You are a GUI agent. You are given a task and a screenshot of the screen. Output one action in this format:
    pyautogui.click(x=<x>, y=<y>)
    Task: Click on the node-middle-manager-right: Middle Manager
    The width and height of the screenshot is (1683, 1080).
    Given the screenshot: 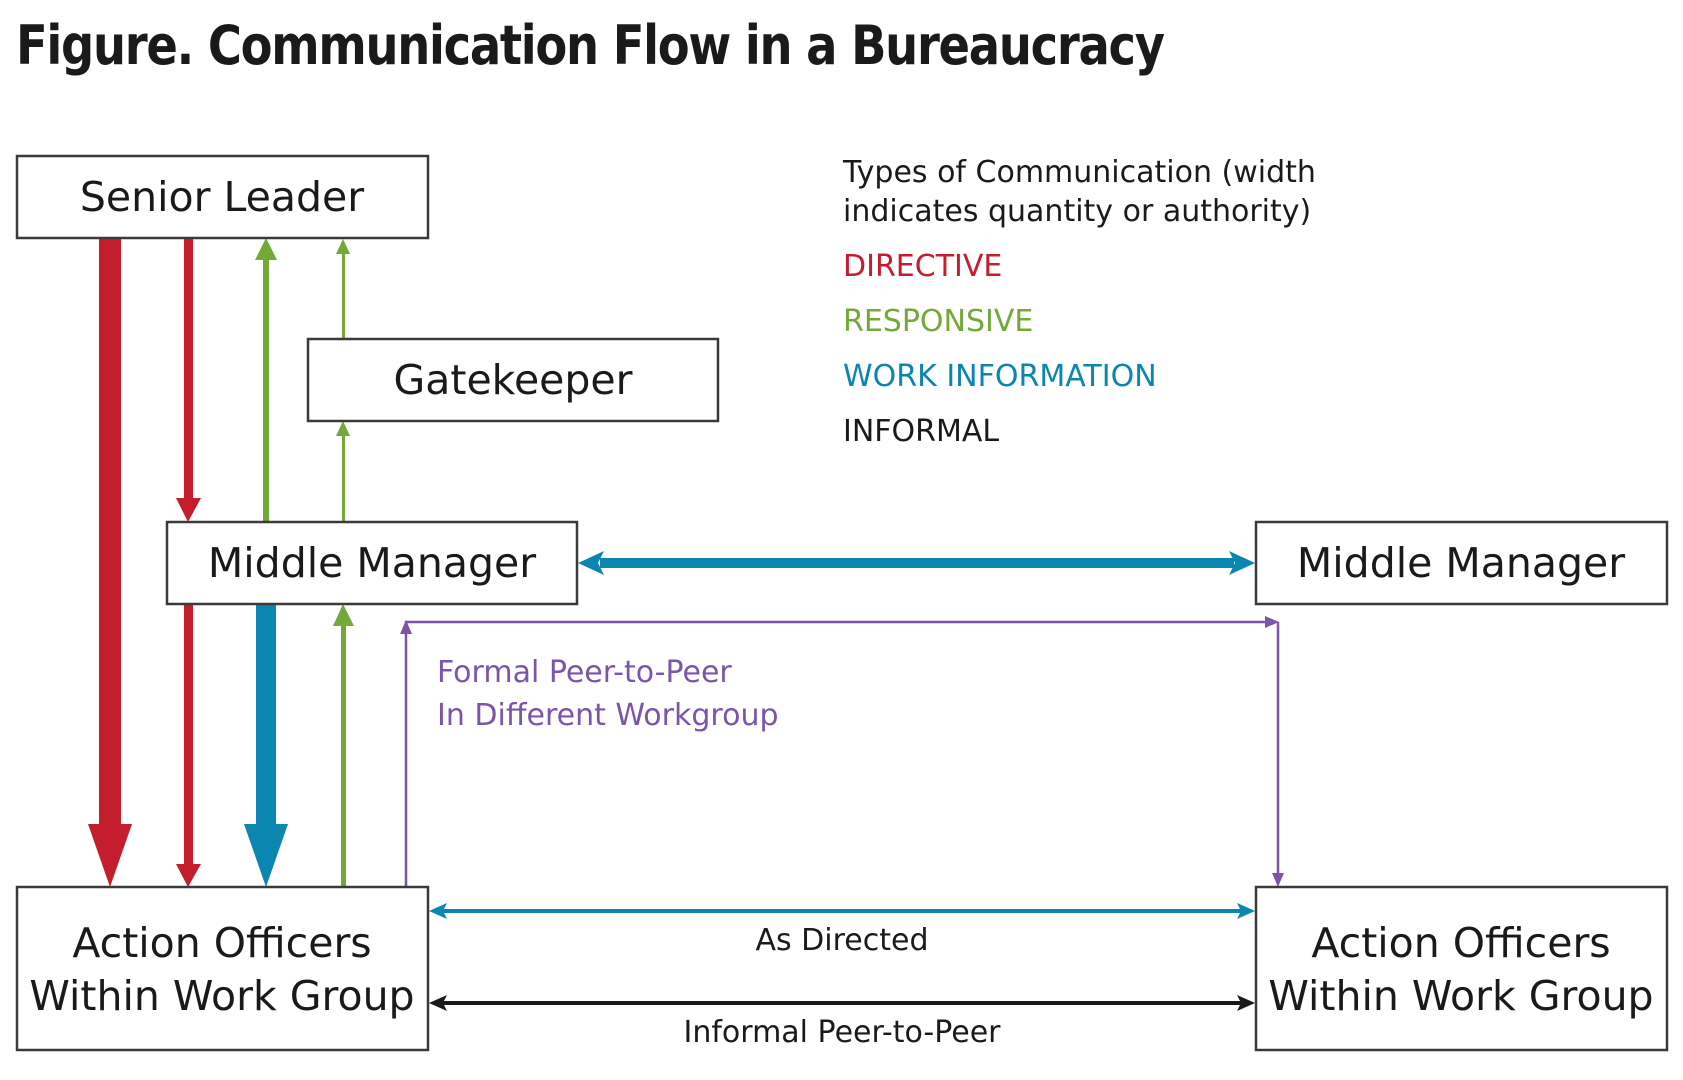 What is the action you would take?
    pyautogui.click(x=1461, y=563)
    